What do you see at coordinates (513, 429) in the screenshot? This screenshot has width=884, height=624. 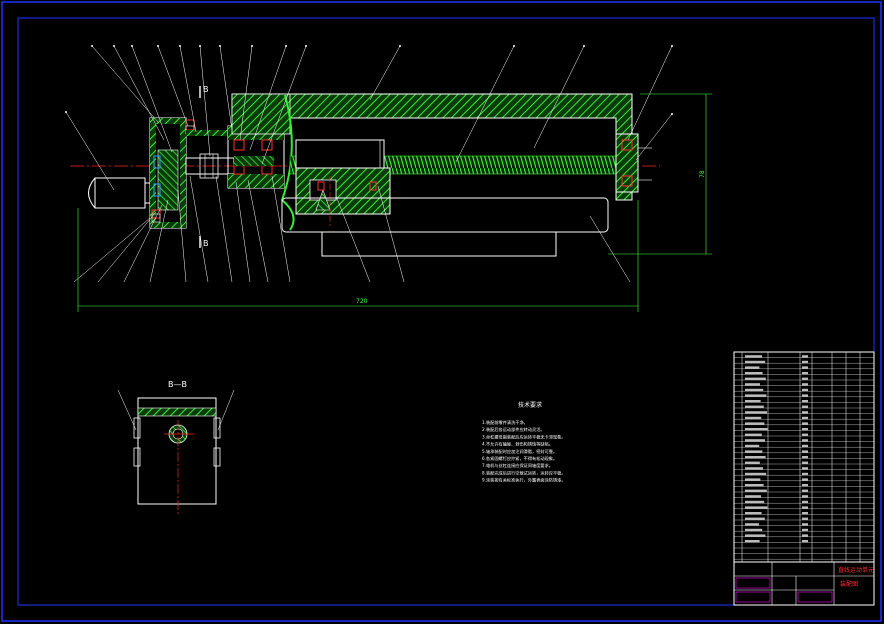 I see `tech-line: 2.装配后各运动部件应转动灵活。` at bounding box center [513, 429].